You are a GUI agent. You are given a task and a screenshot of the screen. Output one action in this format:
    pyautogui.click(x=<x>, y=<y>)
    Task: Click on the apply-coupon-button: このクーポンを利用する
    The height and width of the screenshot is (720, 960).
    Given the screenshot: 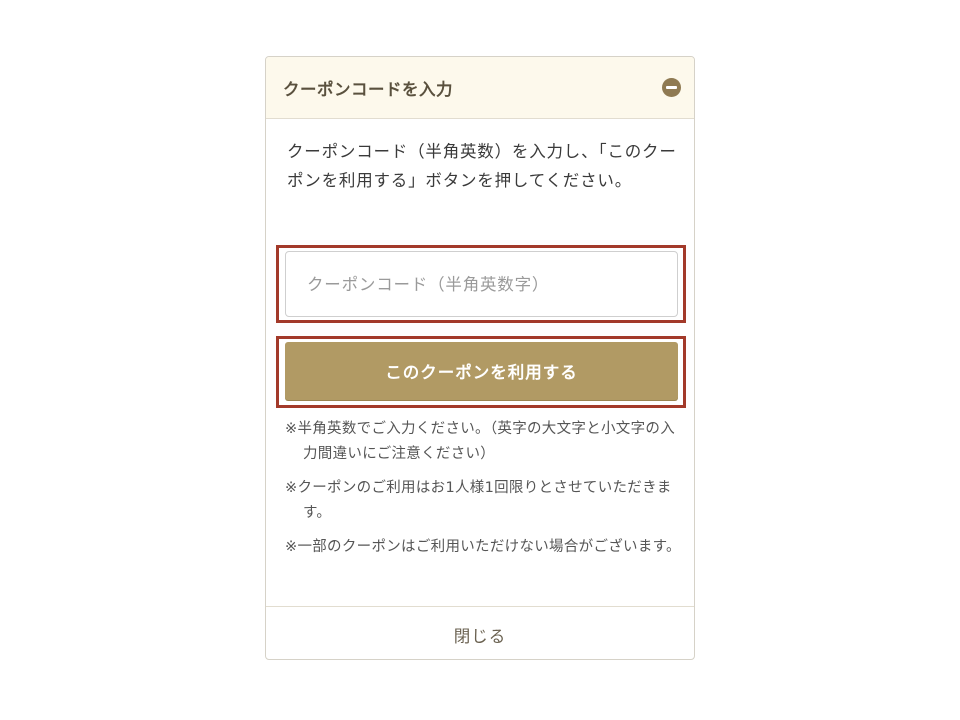 What is the action you would take?
    pyautogui.click(x=481, y=371)
    